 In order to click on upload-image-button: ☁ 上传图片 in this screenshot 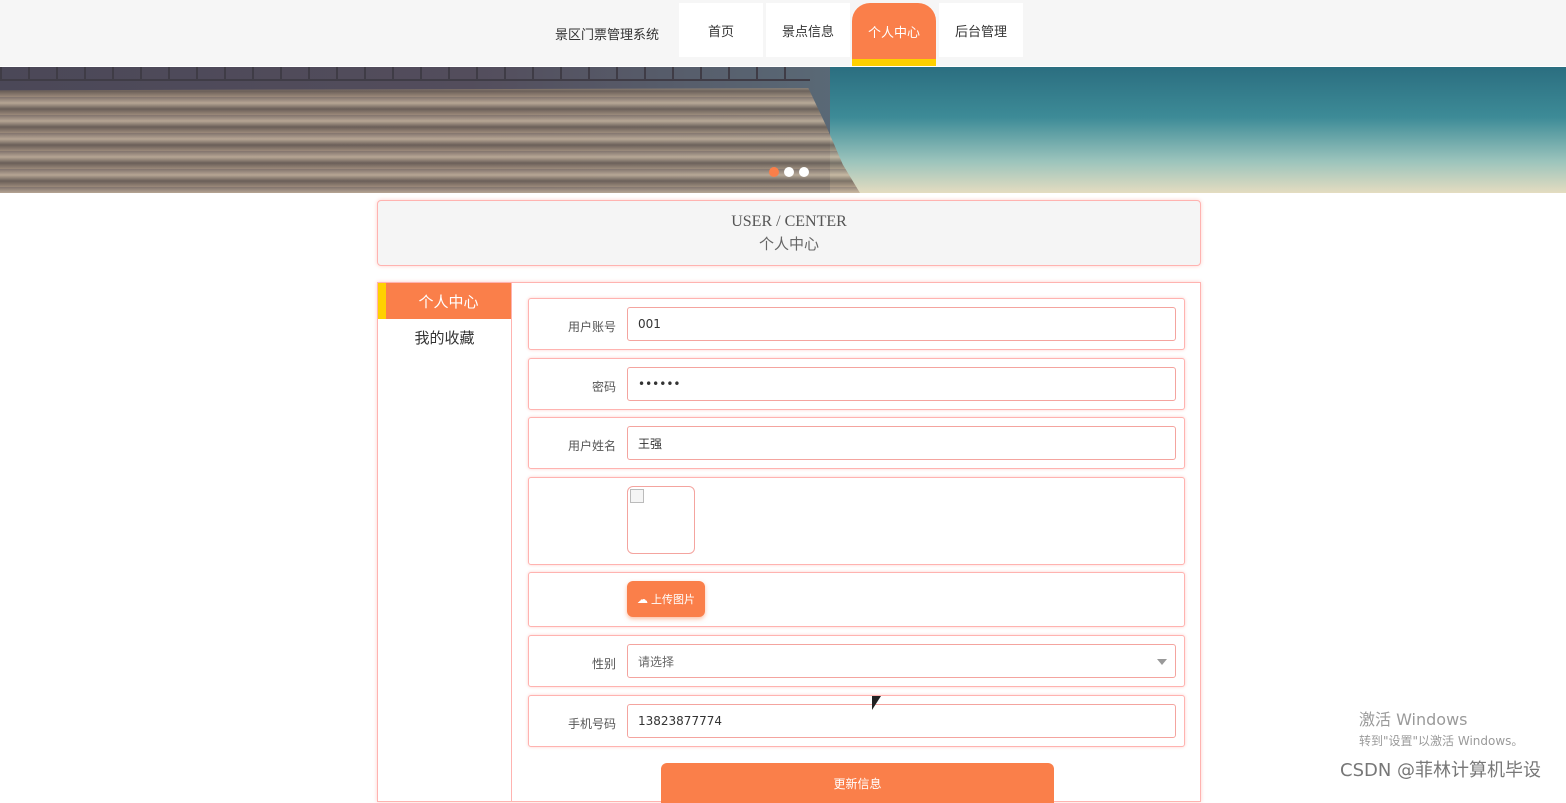, I will do `click(666, 599)`.